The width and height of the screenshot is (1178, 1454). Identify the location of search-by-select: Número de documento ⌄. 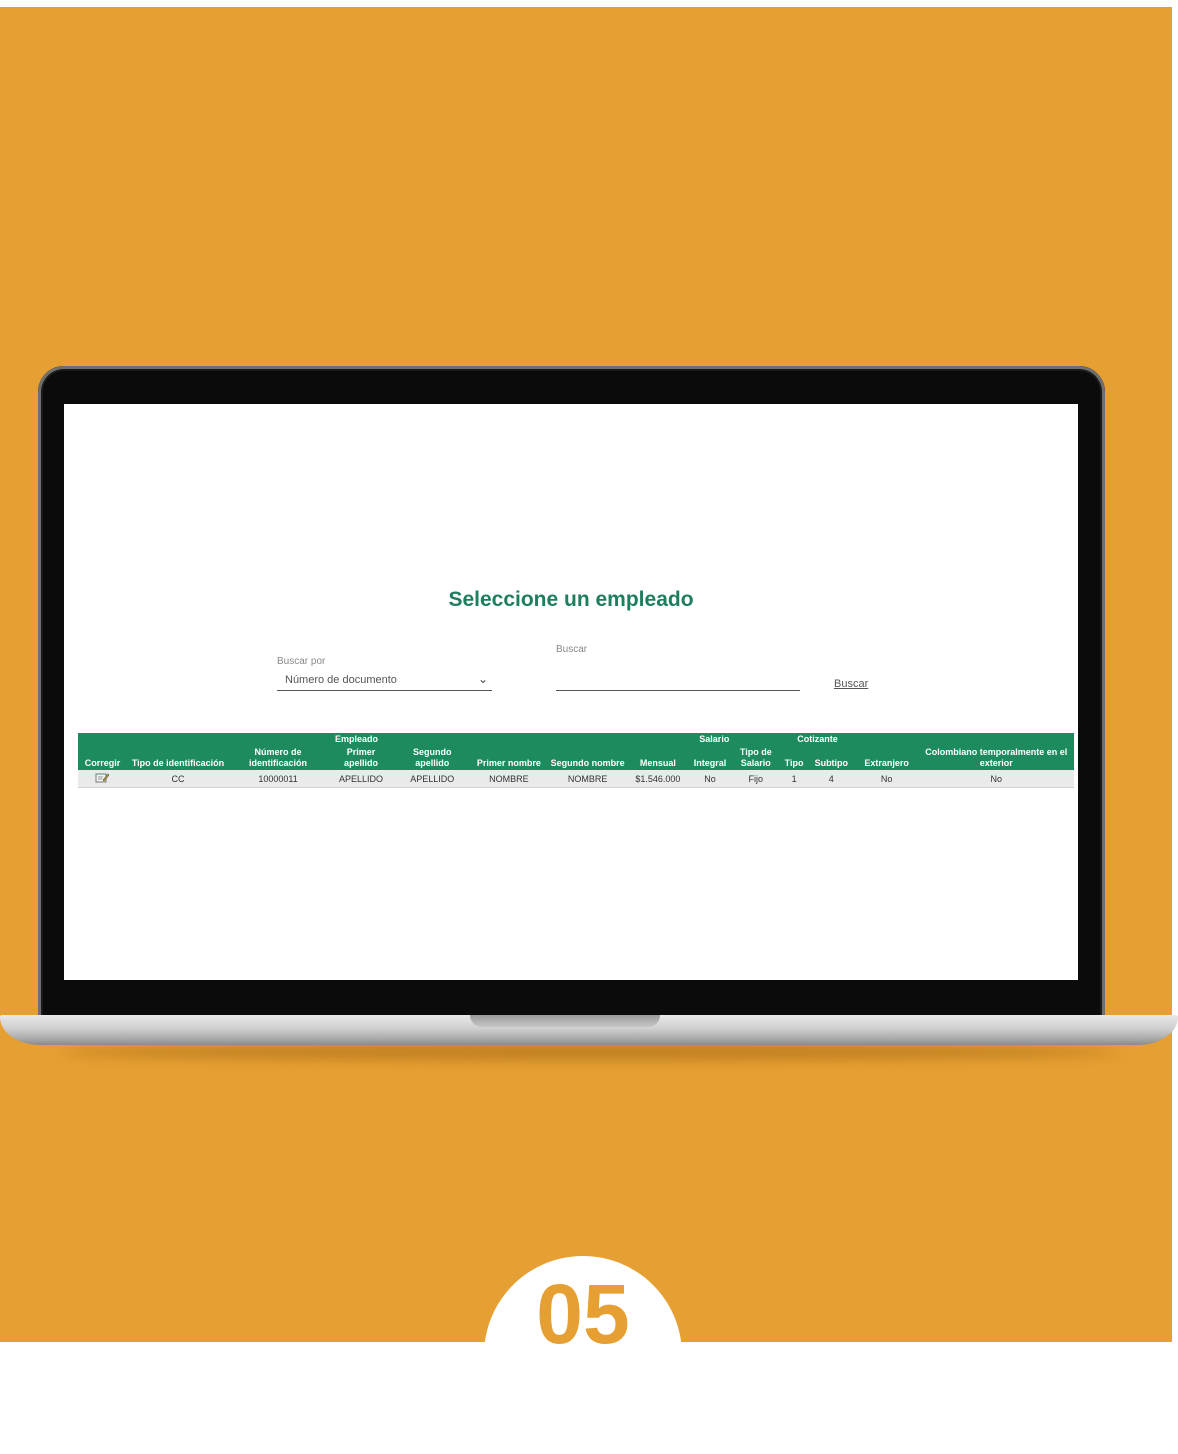
(384, 681).